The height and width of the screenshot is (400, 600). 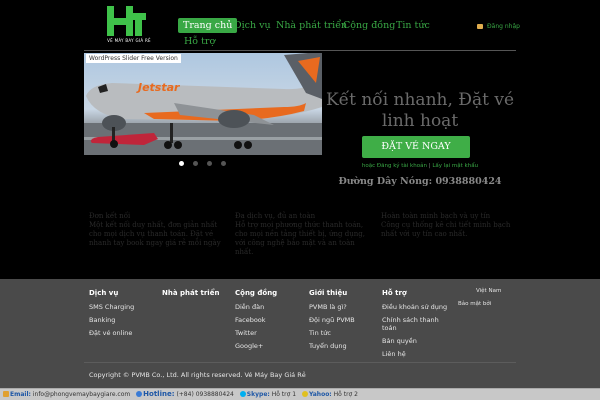 I want to click on footer-col-developers: Nhà phát triển, so click(x=197, y=296).